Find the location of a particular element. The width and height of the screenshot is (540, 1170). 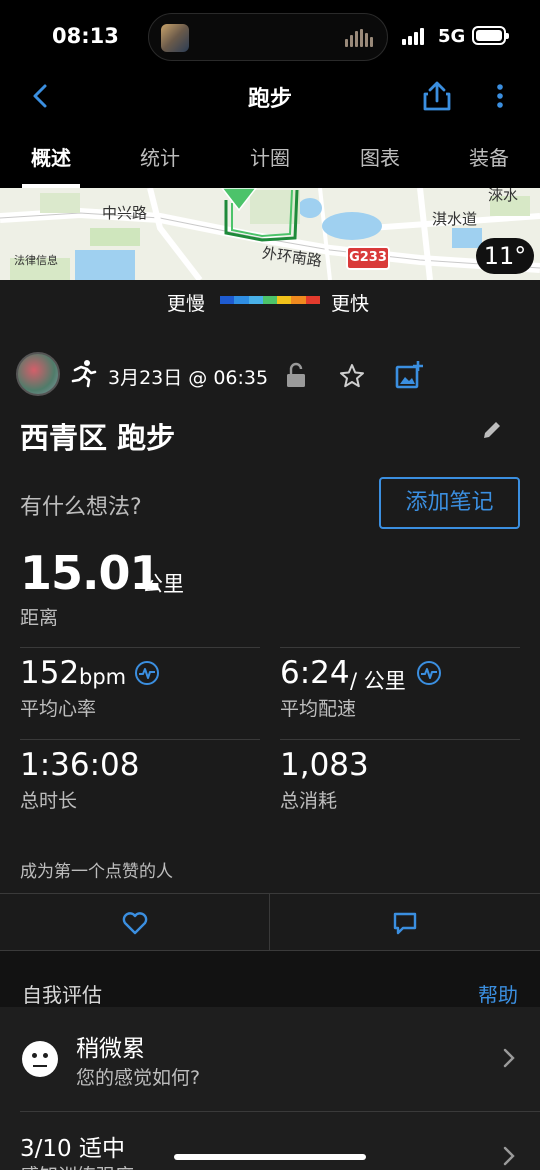

thoughts-prompt: 有什么想法? is located at coordinates (81, 507).